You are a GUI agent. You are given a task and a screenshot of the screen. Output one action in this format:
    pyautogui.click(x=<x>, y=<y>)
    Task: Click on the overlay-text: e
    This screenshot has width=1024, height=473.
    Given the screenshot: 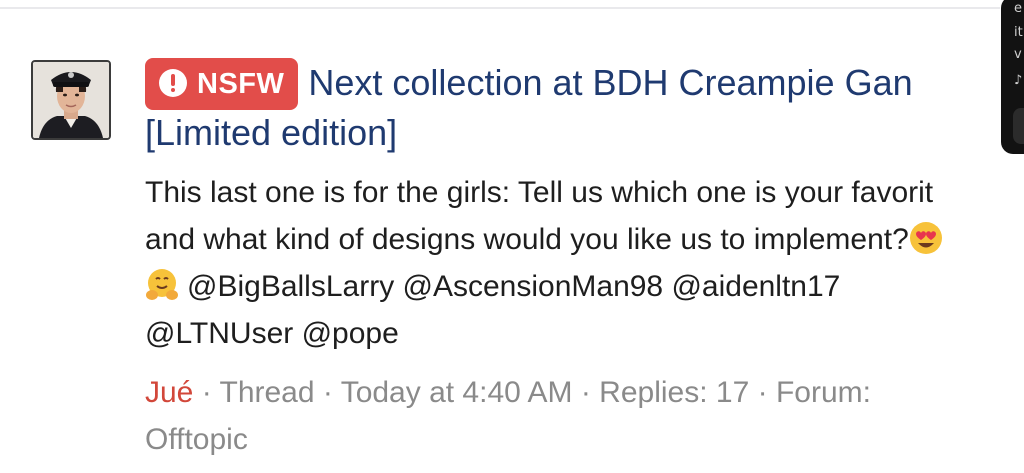 What is the action you would take?
    pyautogui.click(x=1018, y=8)
    